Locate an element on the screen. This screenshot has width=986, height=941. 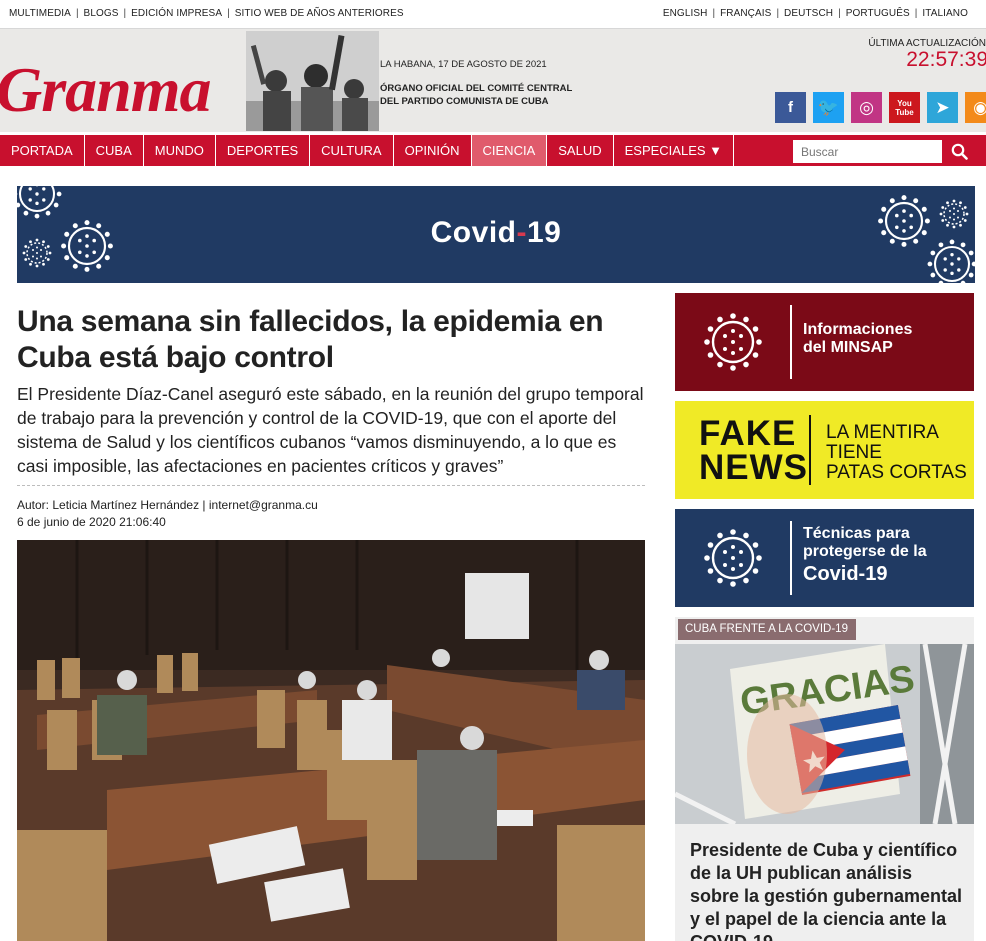
covid-19-banner: Covid-19 is located at coordinates (496, 234).